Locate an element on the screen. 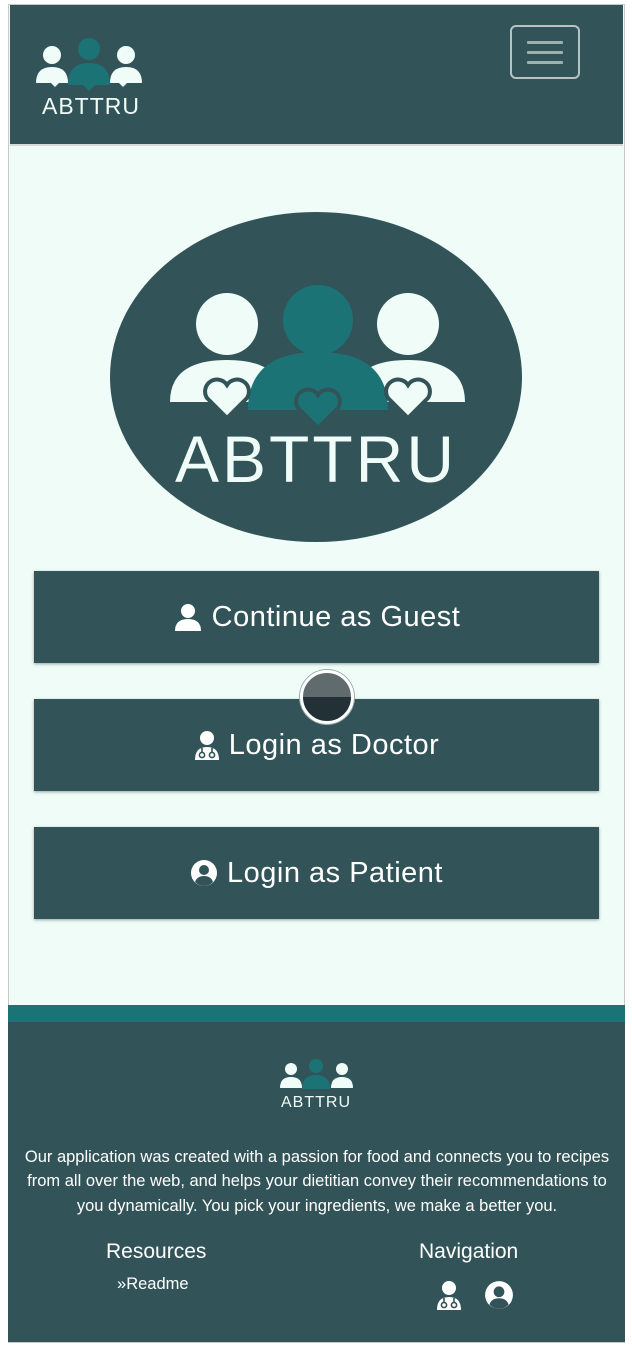 The image size is (632, 1348). brand-logo: ABTTRU is located at coordinates (91, 80).